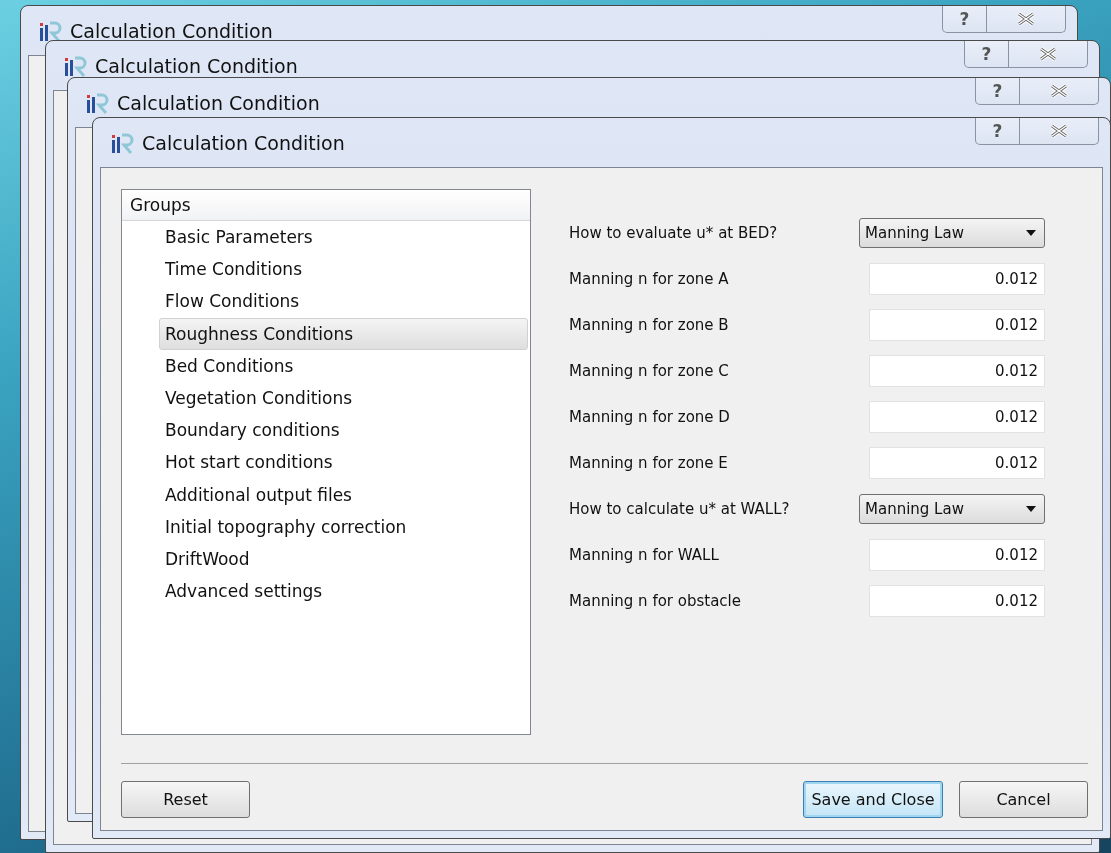 The width and height of the screenshot is (1111, 853). I want to click on dialog-button: Reset, so click(185, 799).